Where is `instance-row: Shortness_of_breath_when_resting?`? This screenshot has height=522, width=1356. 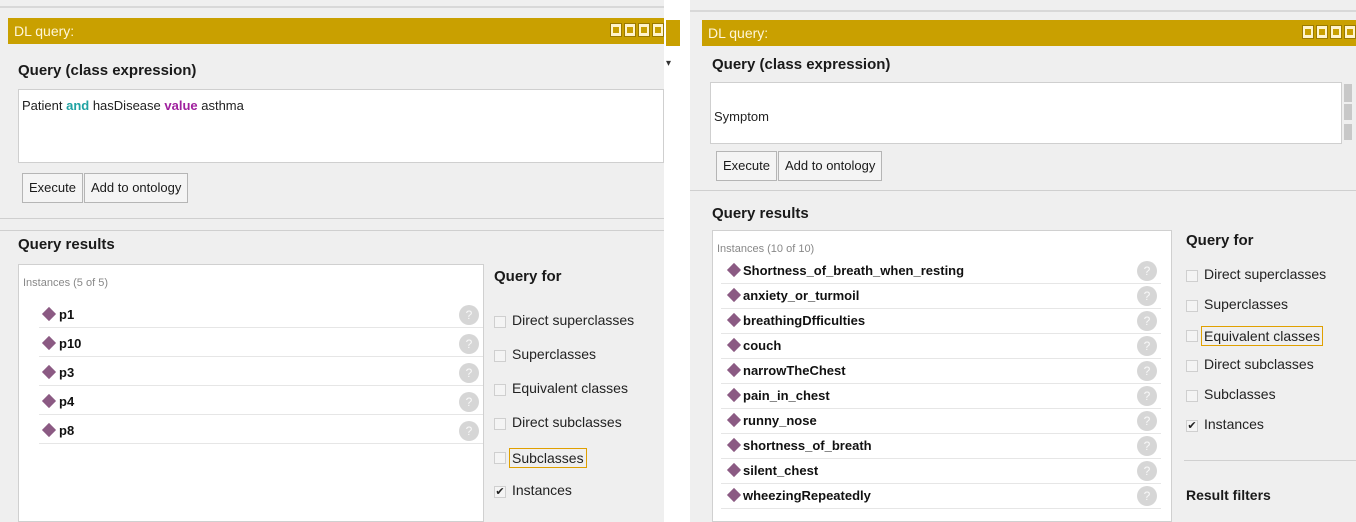
instance-row: Shortness_of_breath_when_resting? is located at coordinates (941, 271).